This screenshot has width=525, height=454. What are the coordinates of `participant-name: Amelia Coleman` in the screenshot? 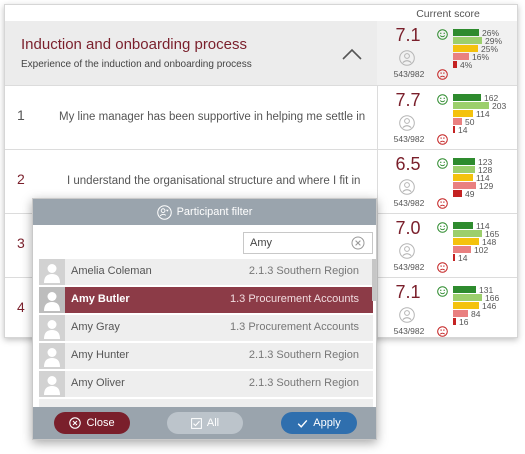 It's located at (111, 271).